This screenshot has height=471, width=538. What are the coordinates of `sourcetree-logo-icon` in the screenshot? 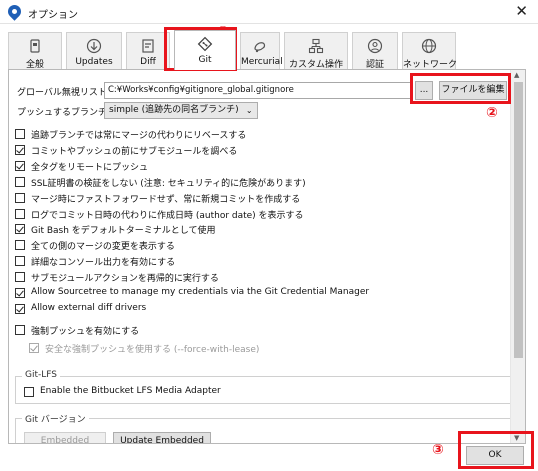 It's located at (14, 11).